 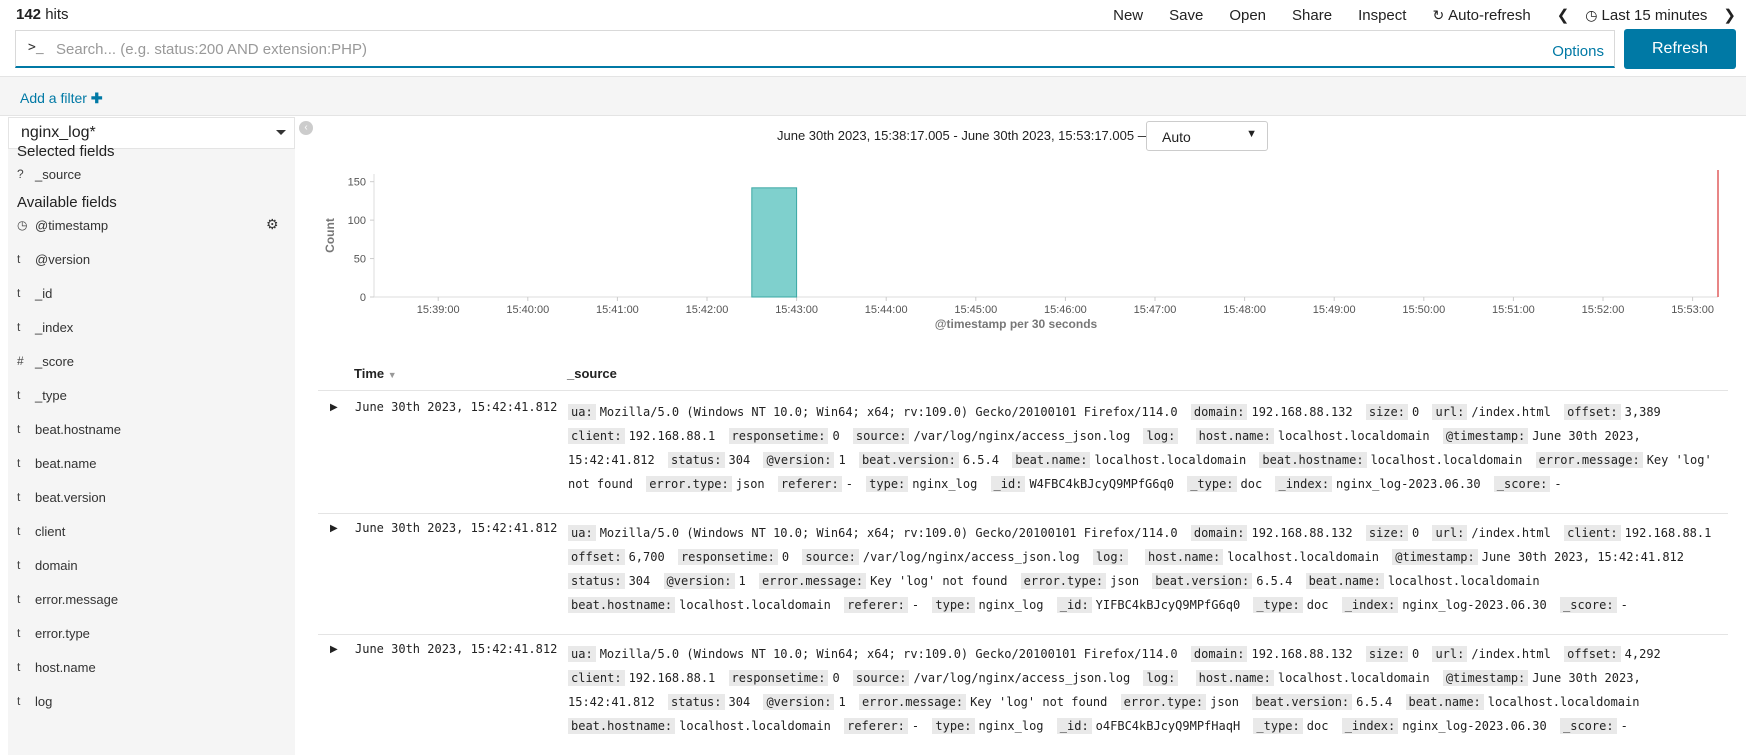 What do you see at coordinates (1125, 581) in the screenshot?
I see `source-value: json` at bounding box center [1125, 581].